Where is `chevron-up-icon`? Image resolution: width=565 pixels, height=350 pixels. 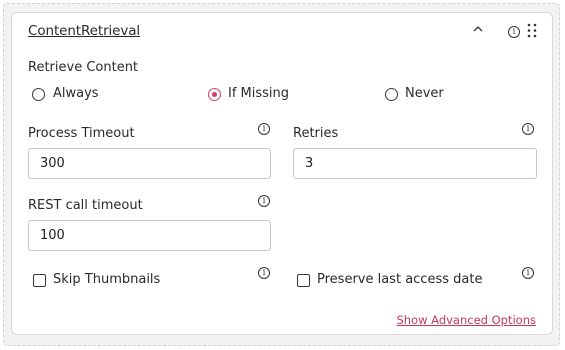
chevron-up-icon is located at coordinates (478, 29).